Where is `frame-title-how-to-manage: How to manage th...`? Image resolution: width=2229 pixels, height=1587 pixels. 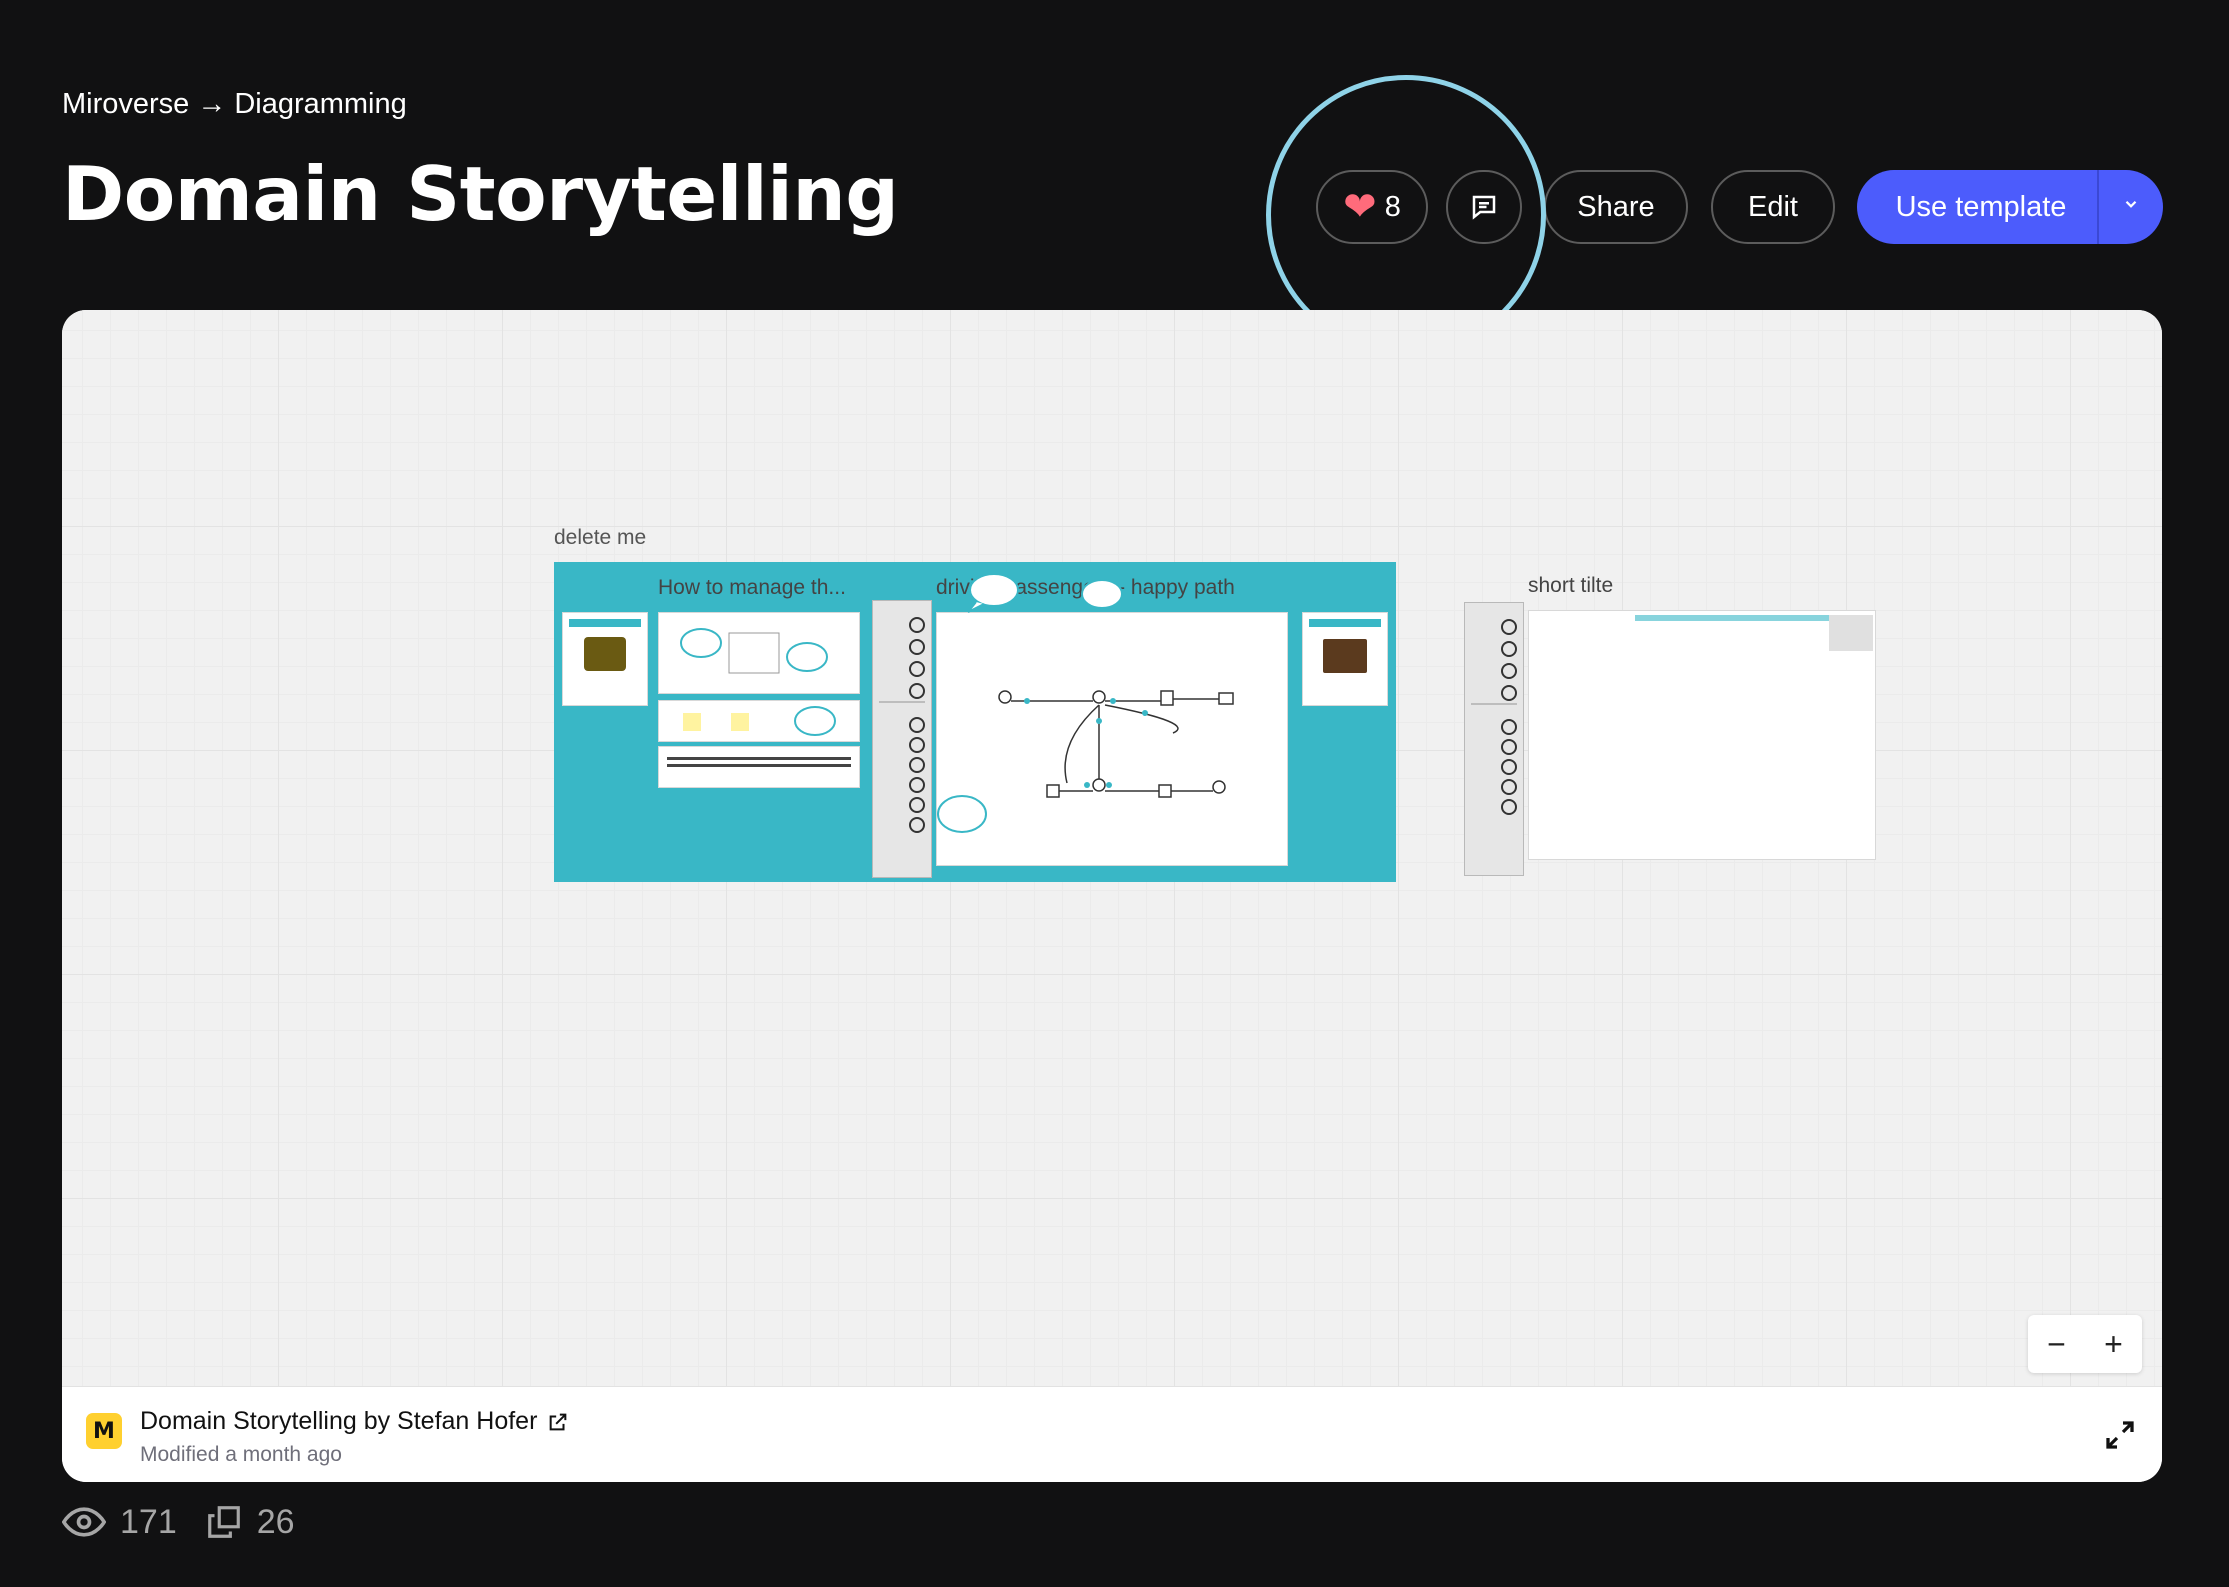
frame-title-how-to-manage: How to manage th... is located at coordinates (752, 587).